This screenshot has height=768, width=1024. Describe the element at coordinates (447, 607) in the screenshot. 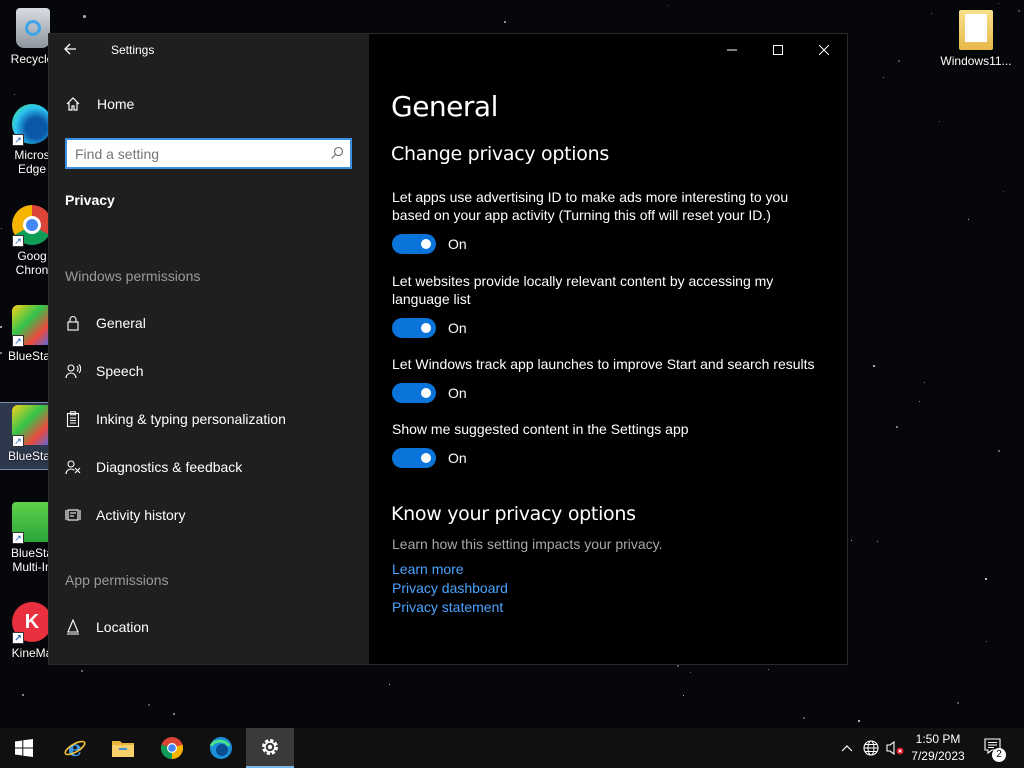

I see `link-privacy-statement: Privacy statement` at that location.